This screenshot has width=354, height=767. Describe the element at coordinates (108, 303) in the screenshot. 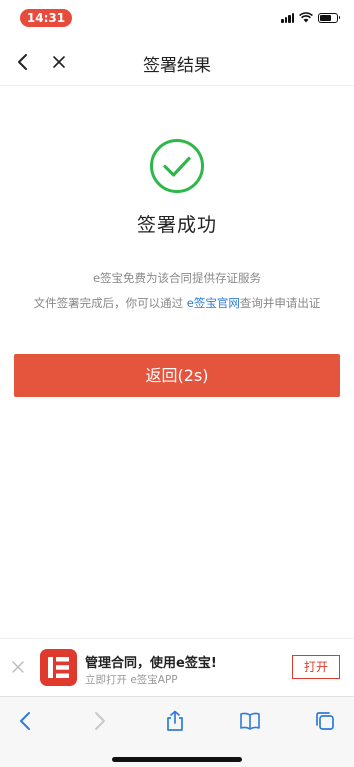

I see `info-line-2-prefix: 文件签署完成后，你可以通过` at that location.